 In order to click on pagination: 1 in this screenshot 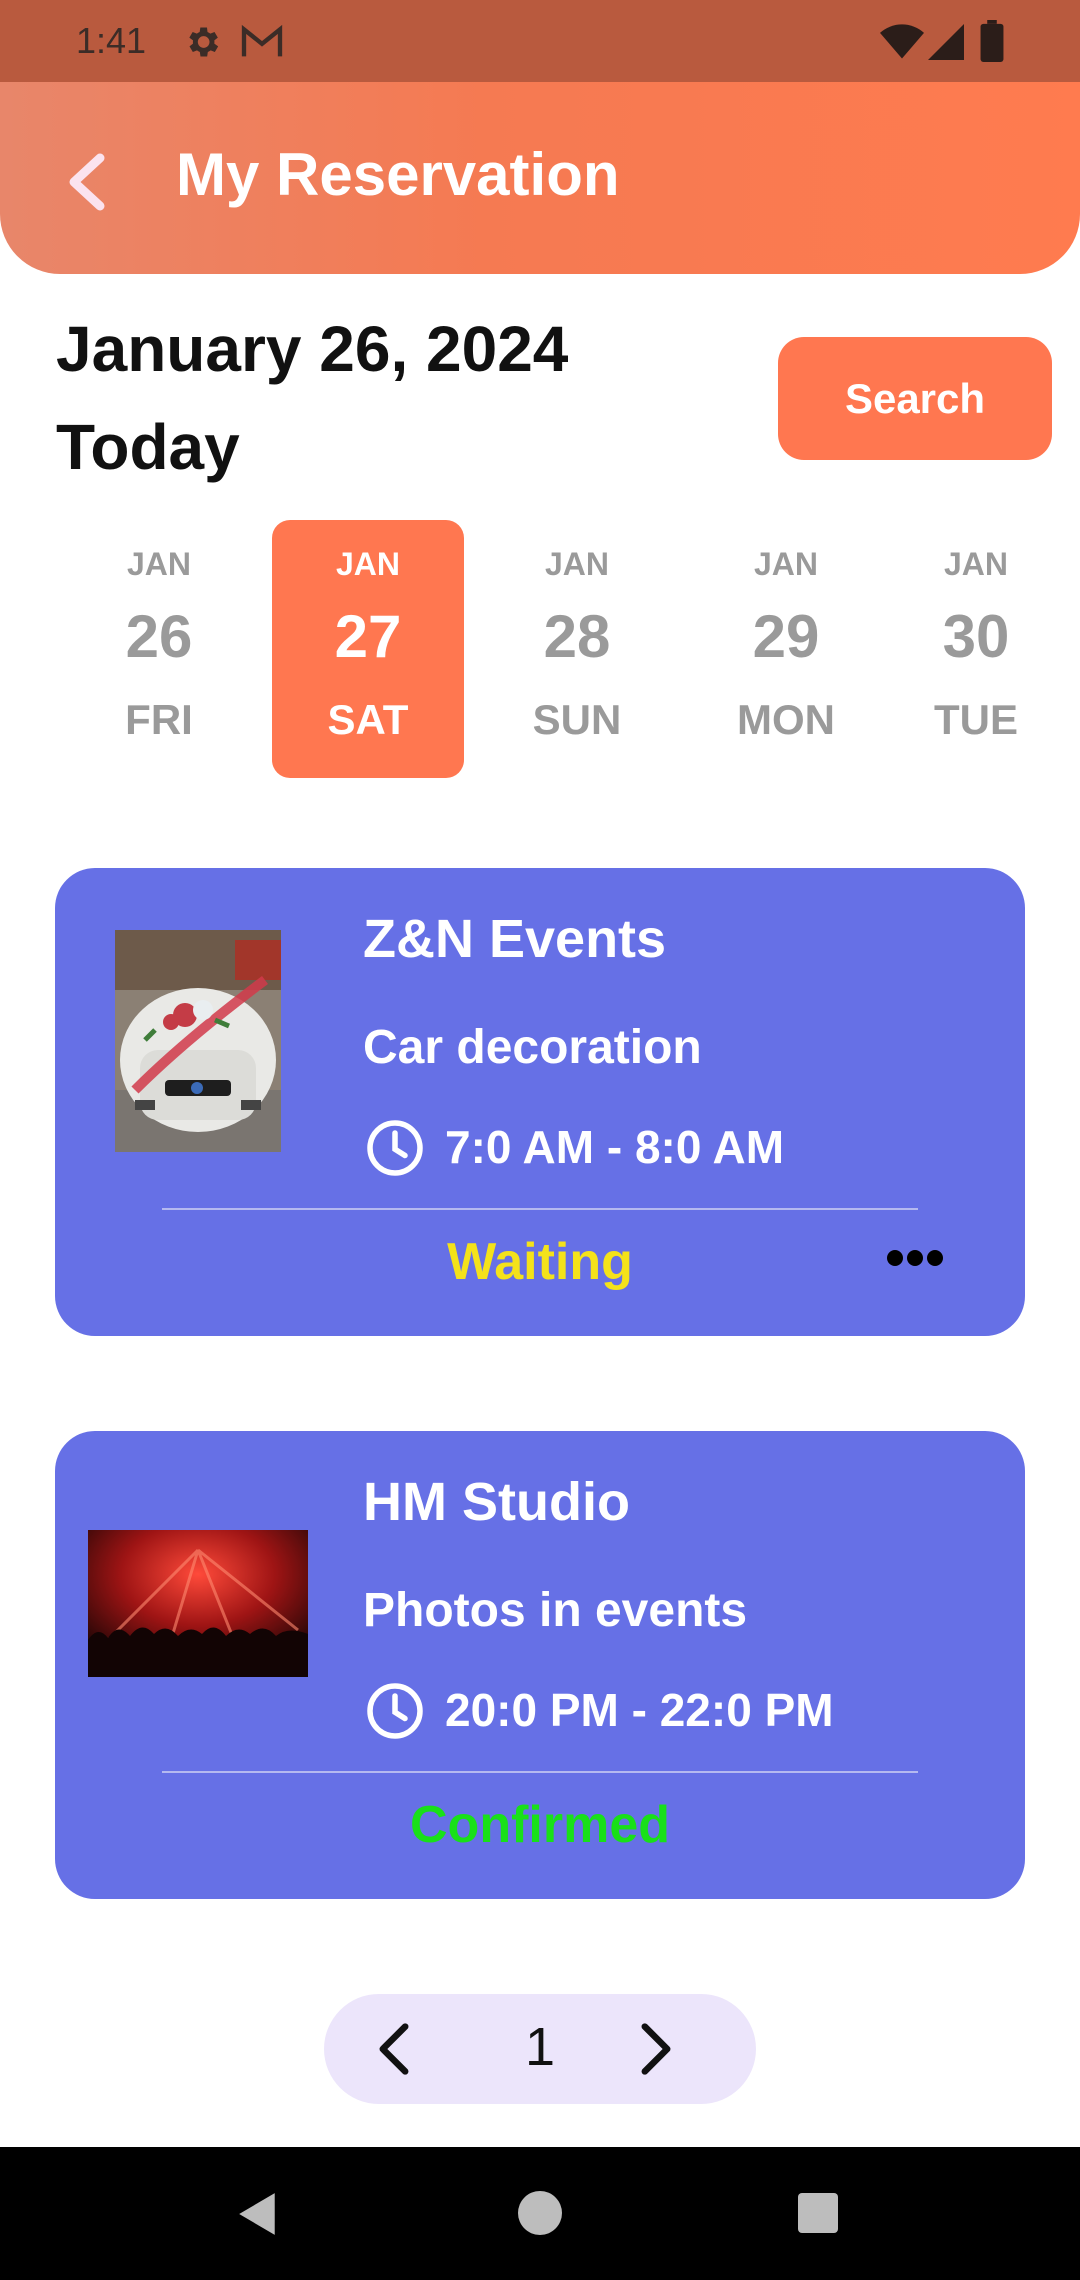, I will do `click(540, 2049)`.